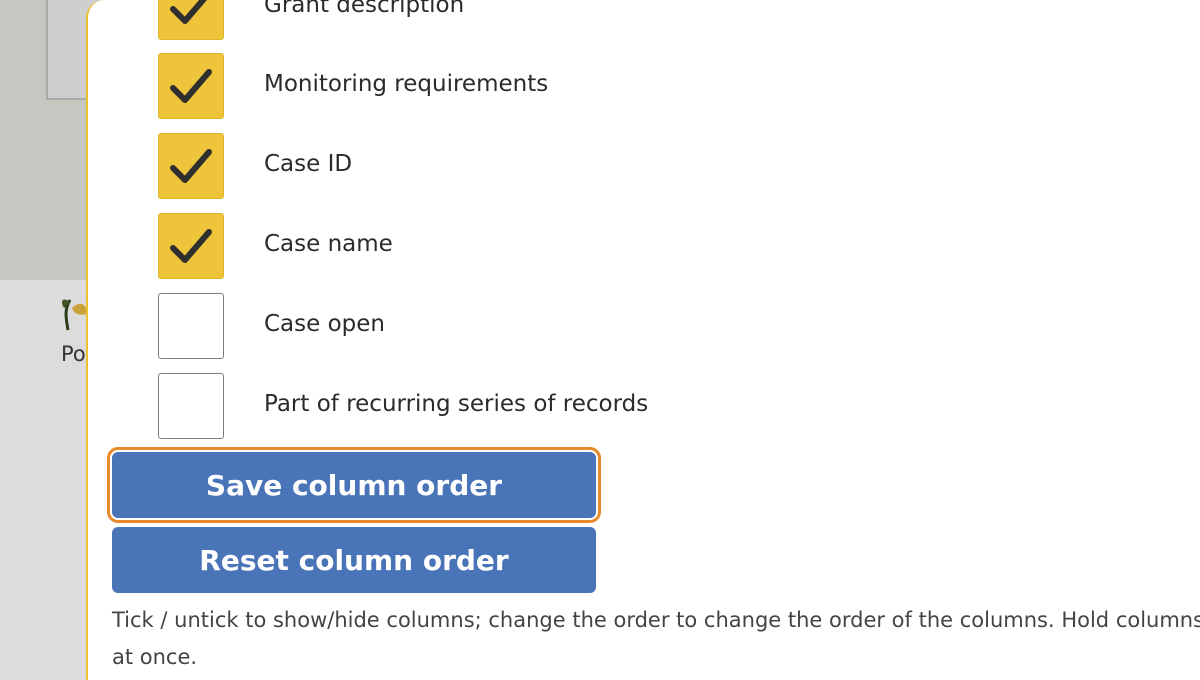  What do you see at coordinates (364, 9) in the screenshot?
I see `column-label: Grant description` at bounding box center [364, 9].